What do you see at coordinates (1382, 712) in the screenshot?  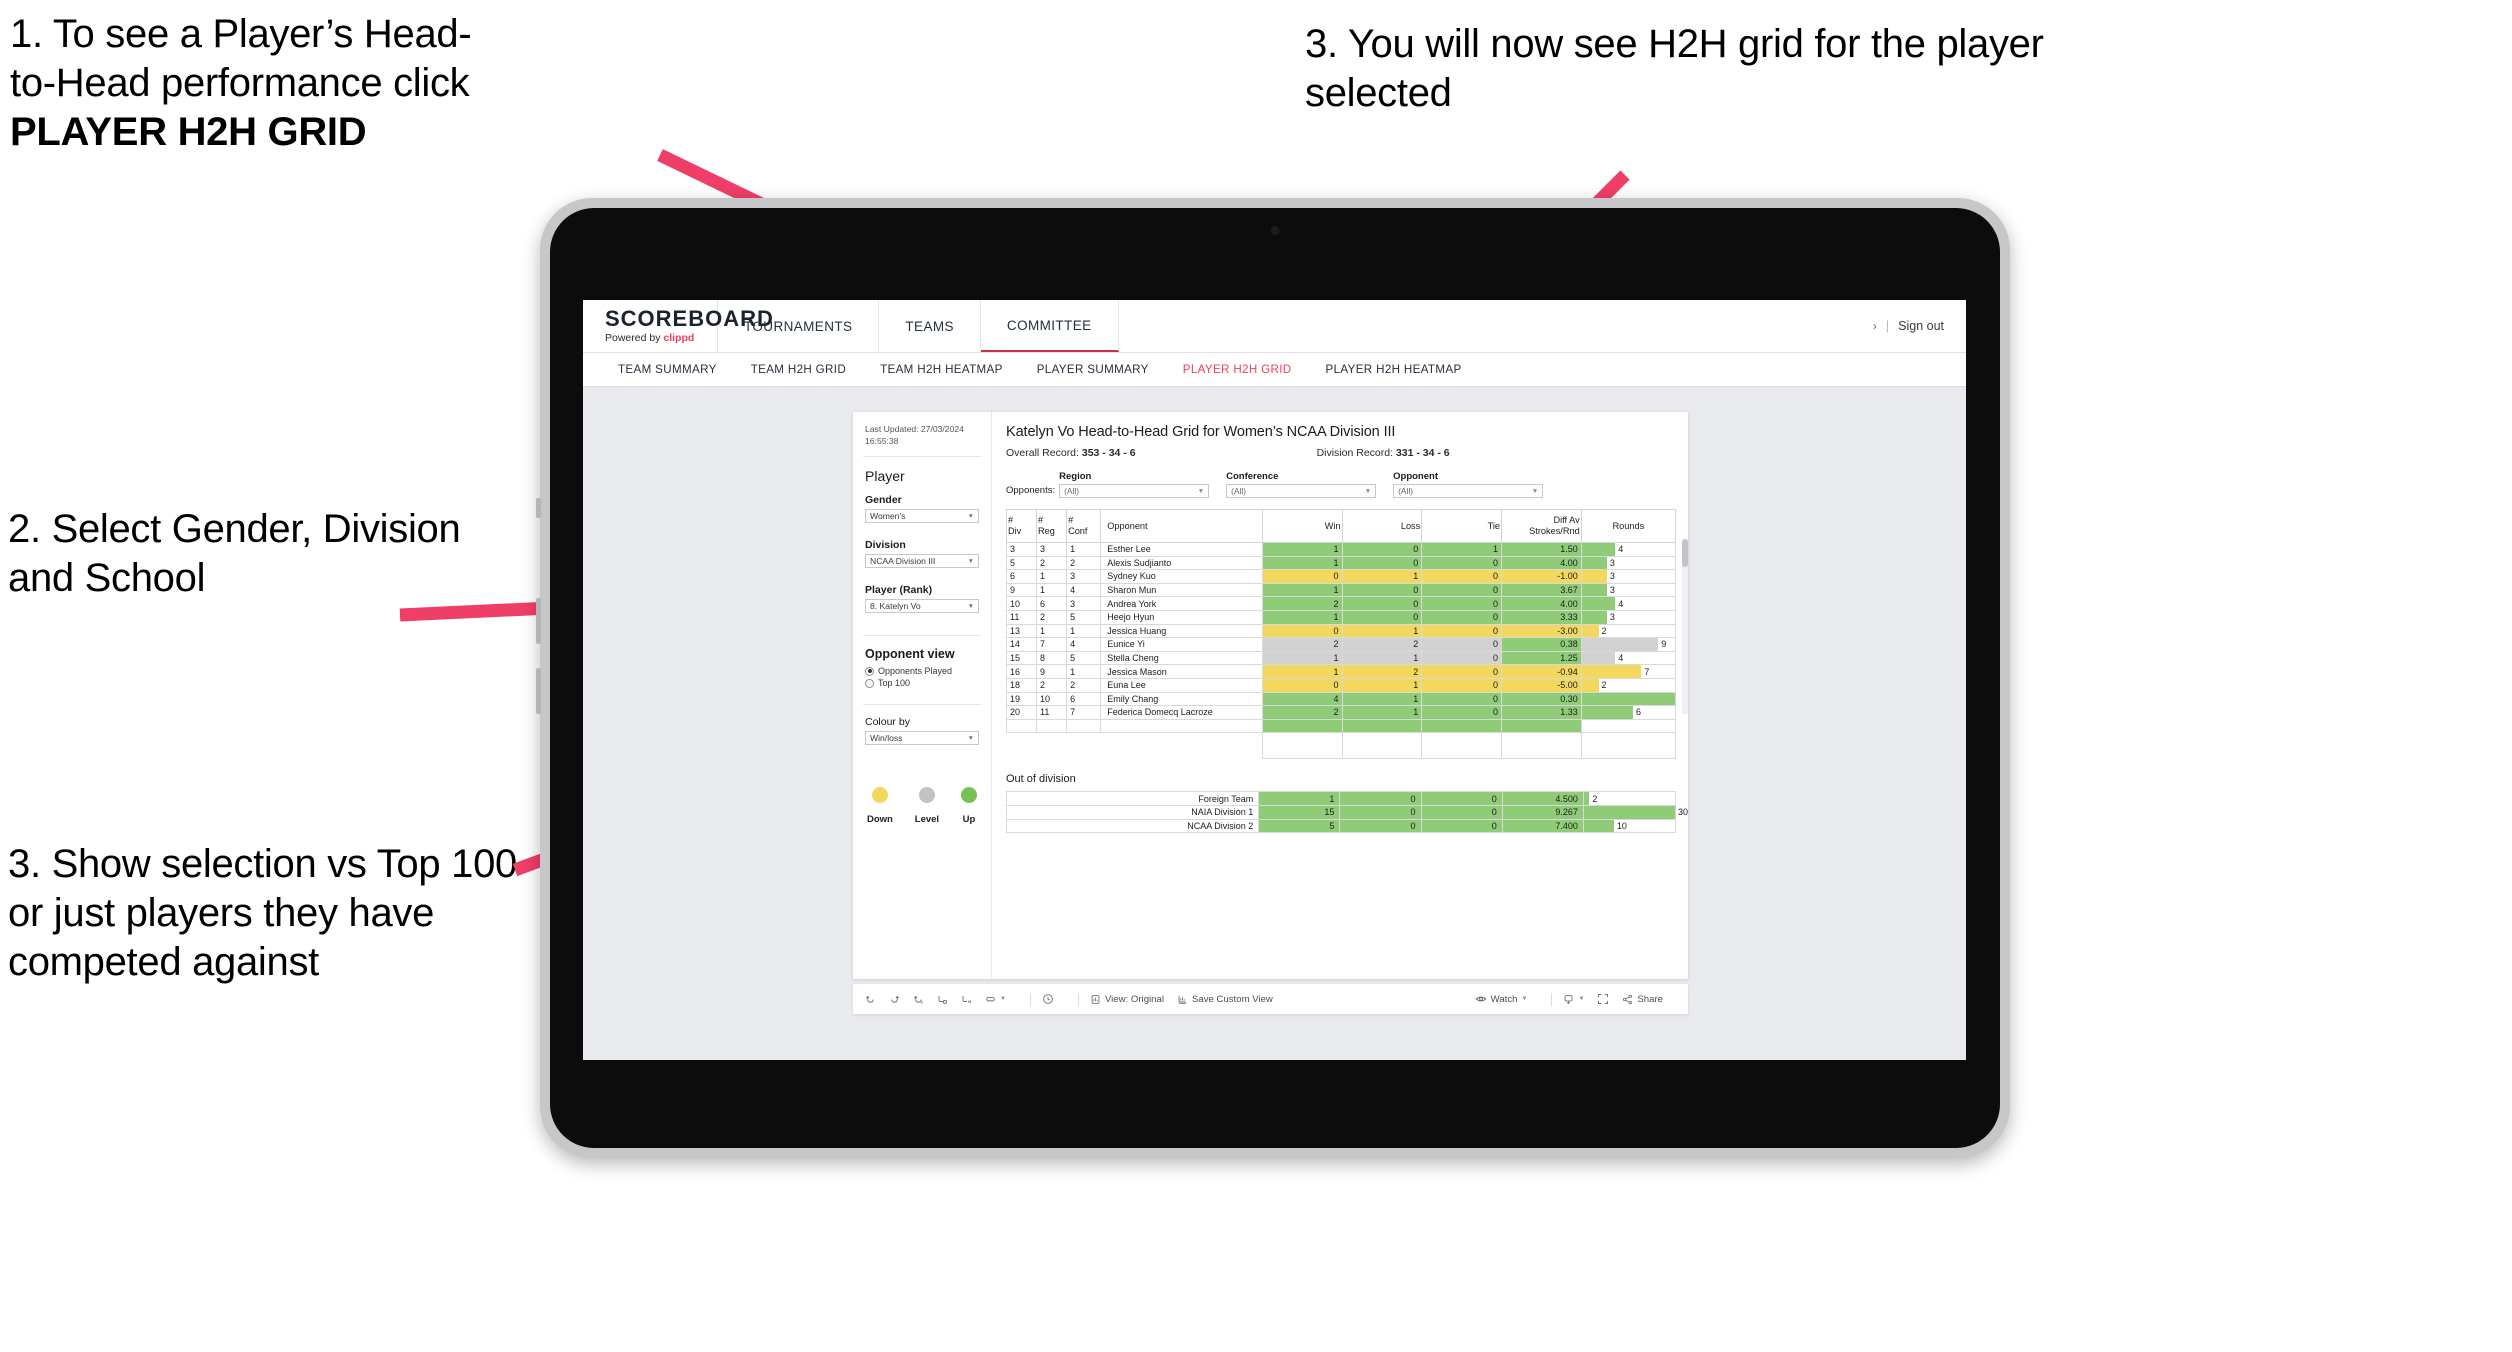 I see `cell-loss: 1` at bounding box center [1382, 712].